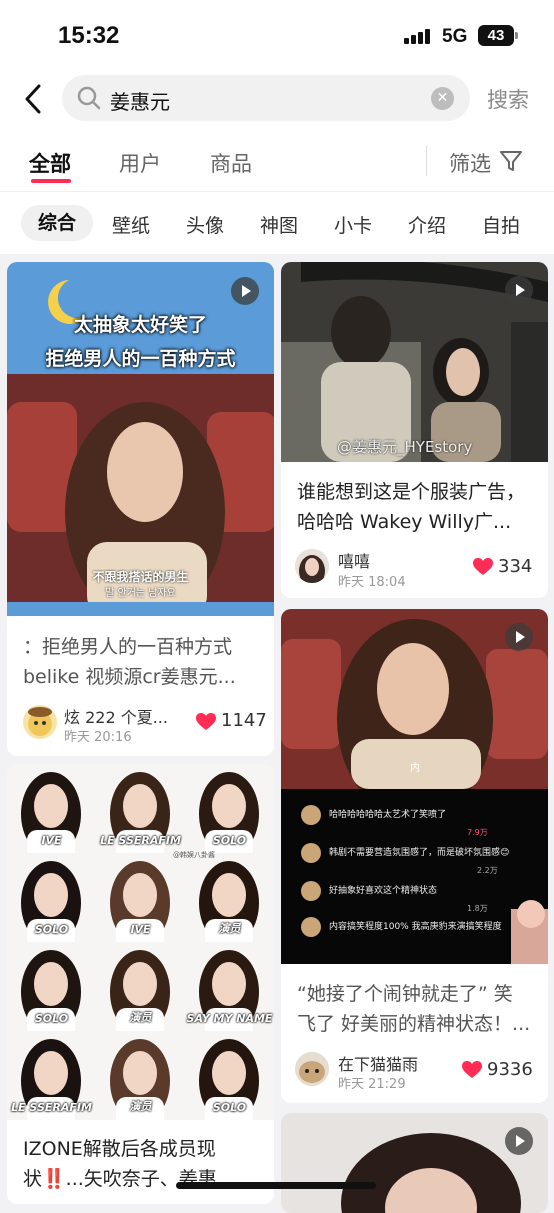 This screenshot has height=1213, width=554. I want to click on category-chip-photocard: 小卡, so click(353, 224).